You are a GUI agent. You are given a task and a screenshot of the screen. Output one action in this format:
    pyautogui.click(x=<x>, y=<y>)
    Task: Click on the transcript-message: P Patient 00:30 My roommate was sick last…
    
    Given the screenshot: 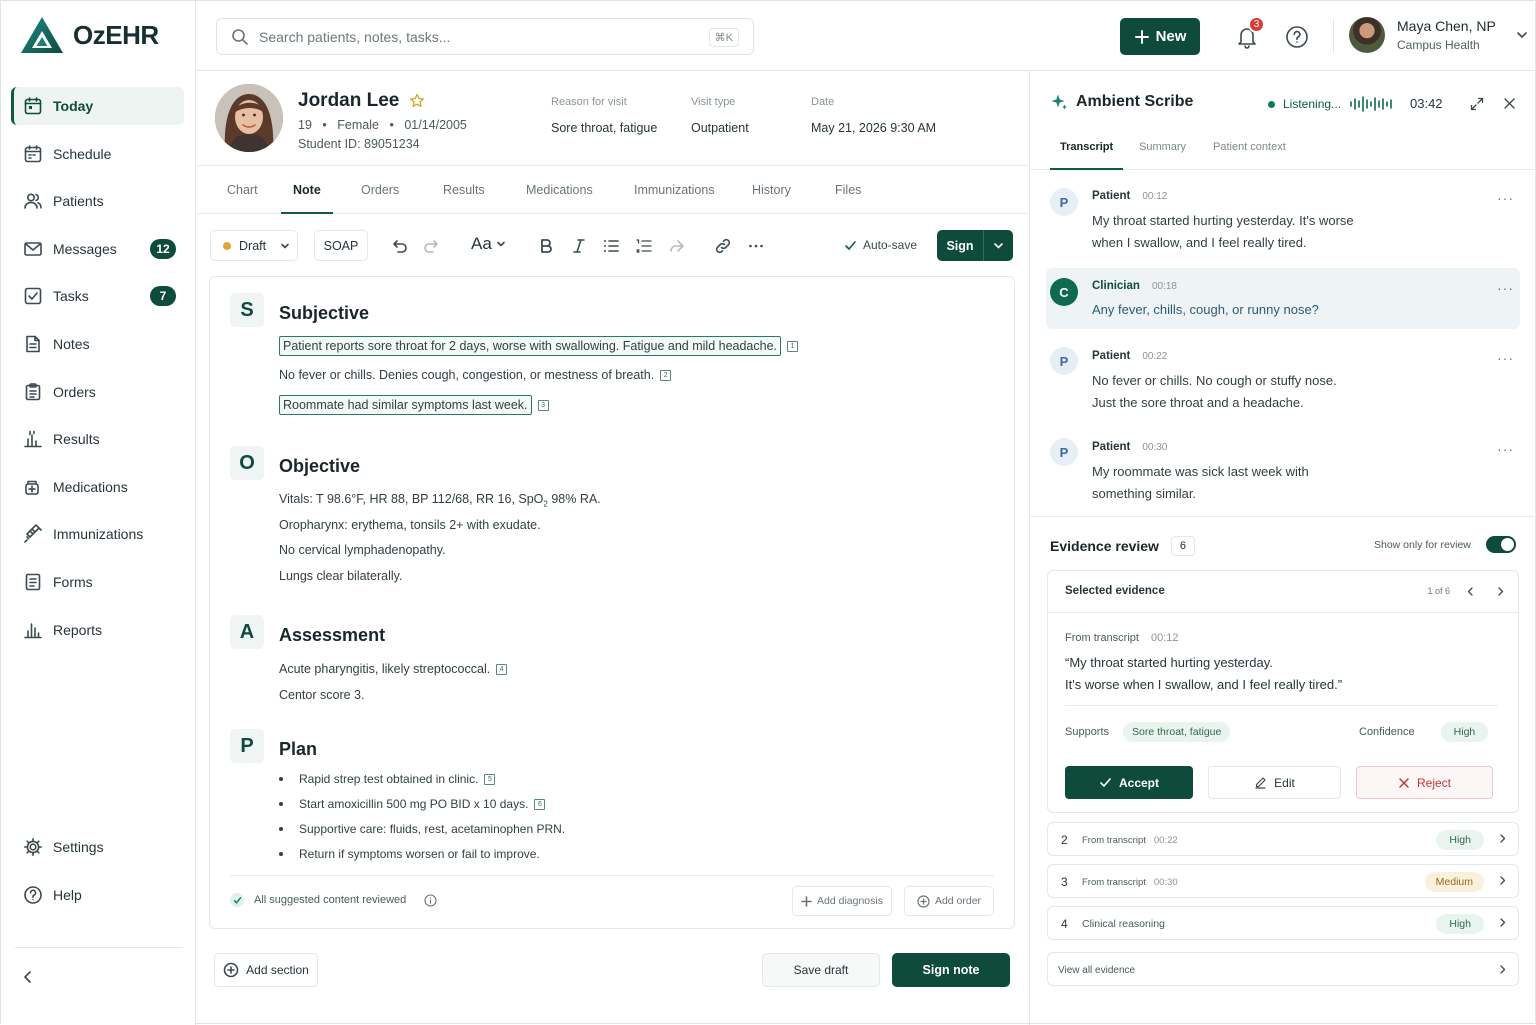 What is the action you would take?
    pyautogui.click(x=1283, y=467)
    